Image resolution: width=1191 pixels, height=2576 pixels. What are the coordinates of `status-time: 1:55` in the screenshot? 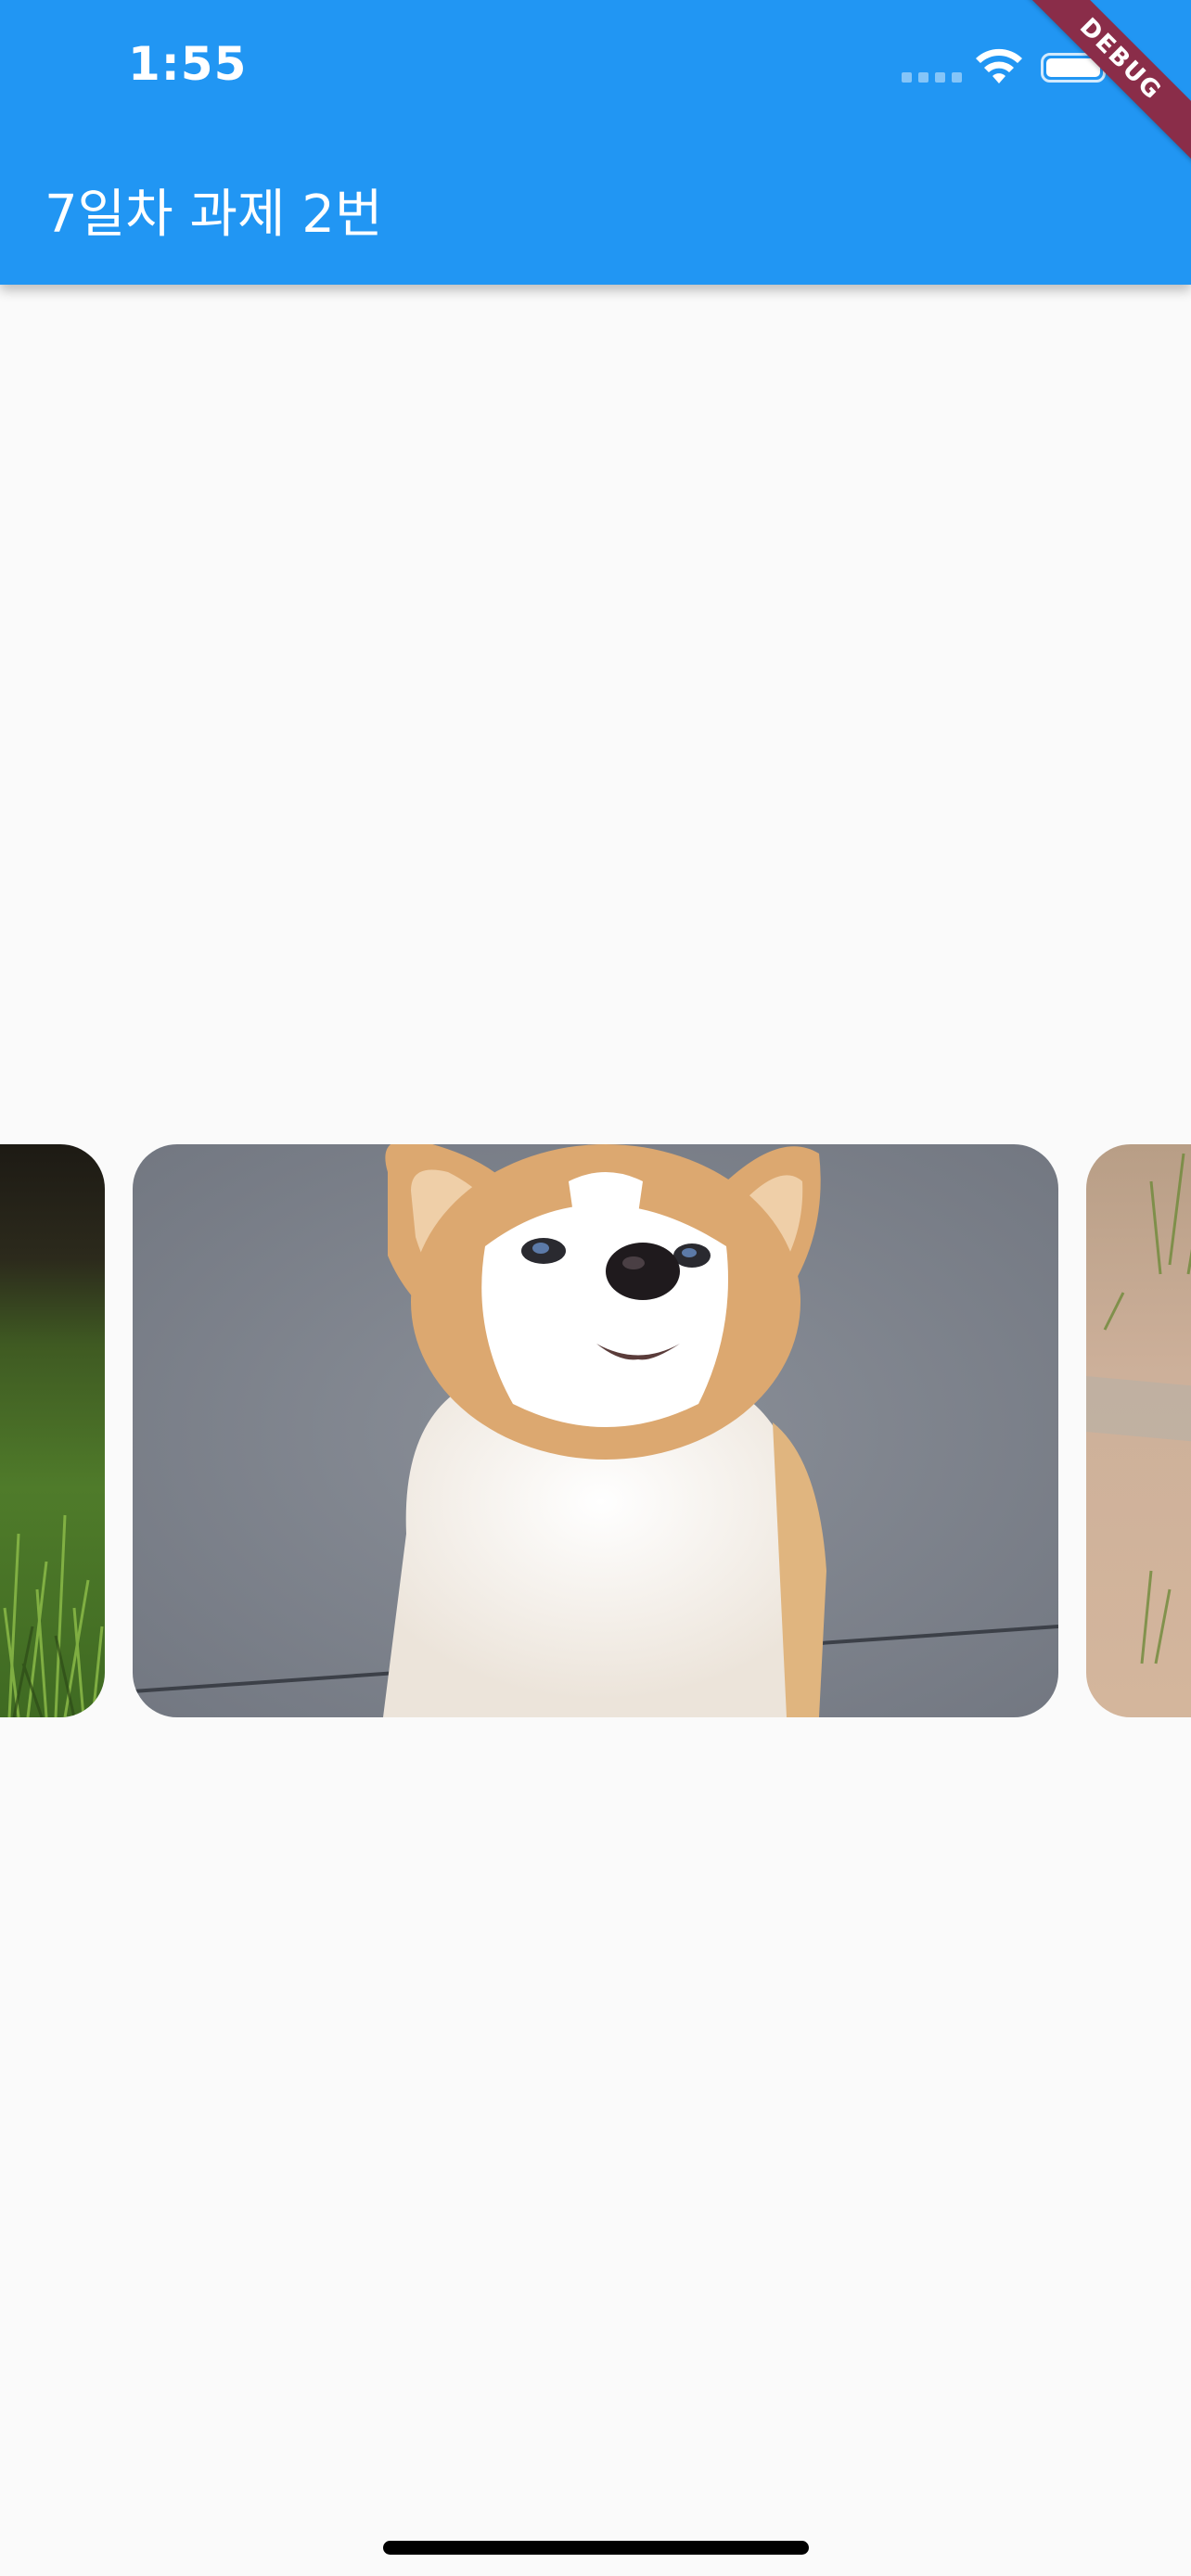 It's located at (188, 64).